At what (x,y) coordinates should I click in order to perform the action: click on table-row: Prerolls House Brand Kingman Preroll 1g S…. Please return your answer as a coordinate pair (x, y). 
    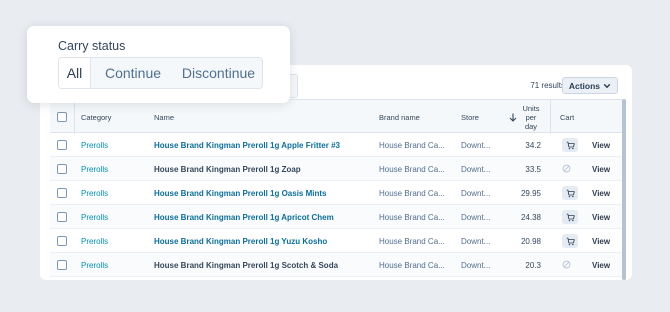
    Looking at the image, I should click on (336, 265).